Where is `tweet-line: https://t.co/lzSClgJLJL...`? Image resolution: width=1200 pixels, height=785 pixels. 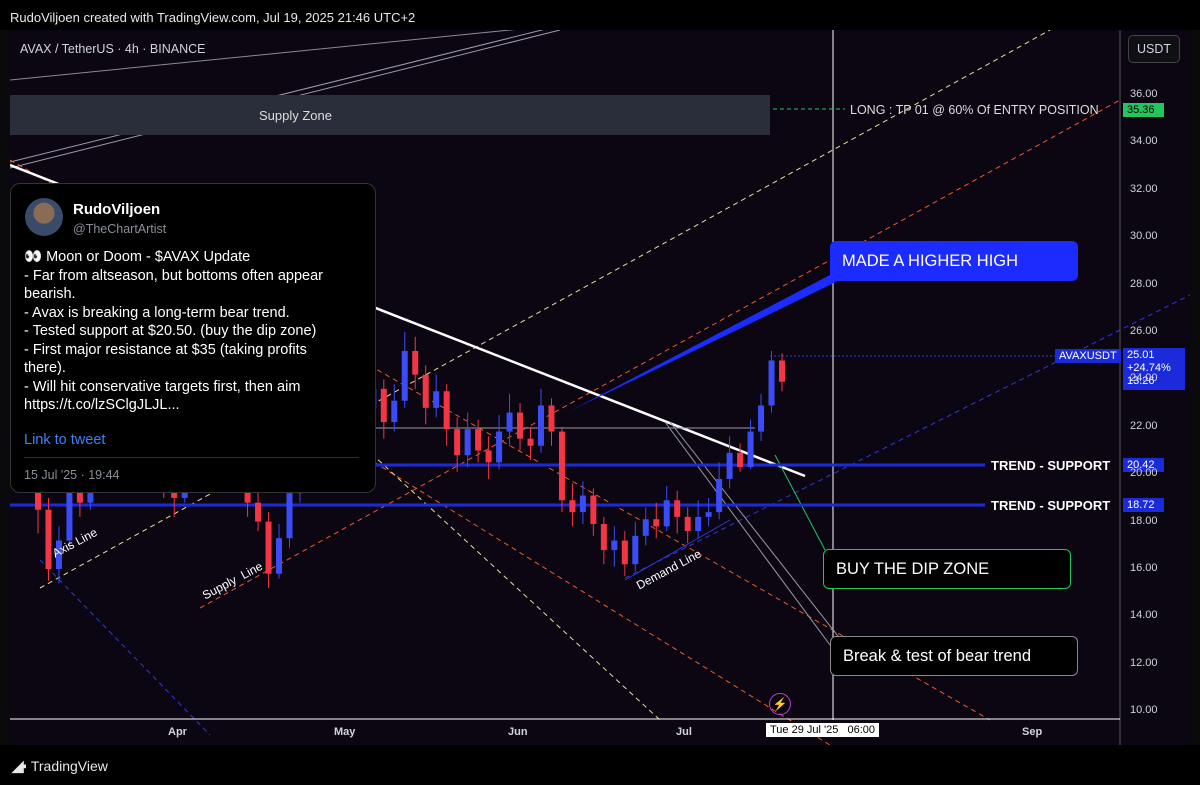
tweet-line: https://t.co/lzSClgJLJL... is located at coordinates (102, 405).